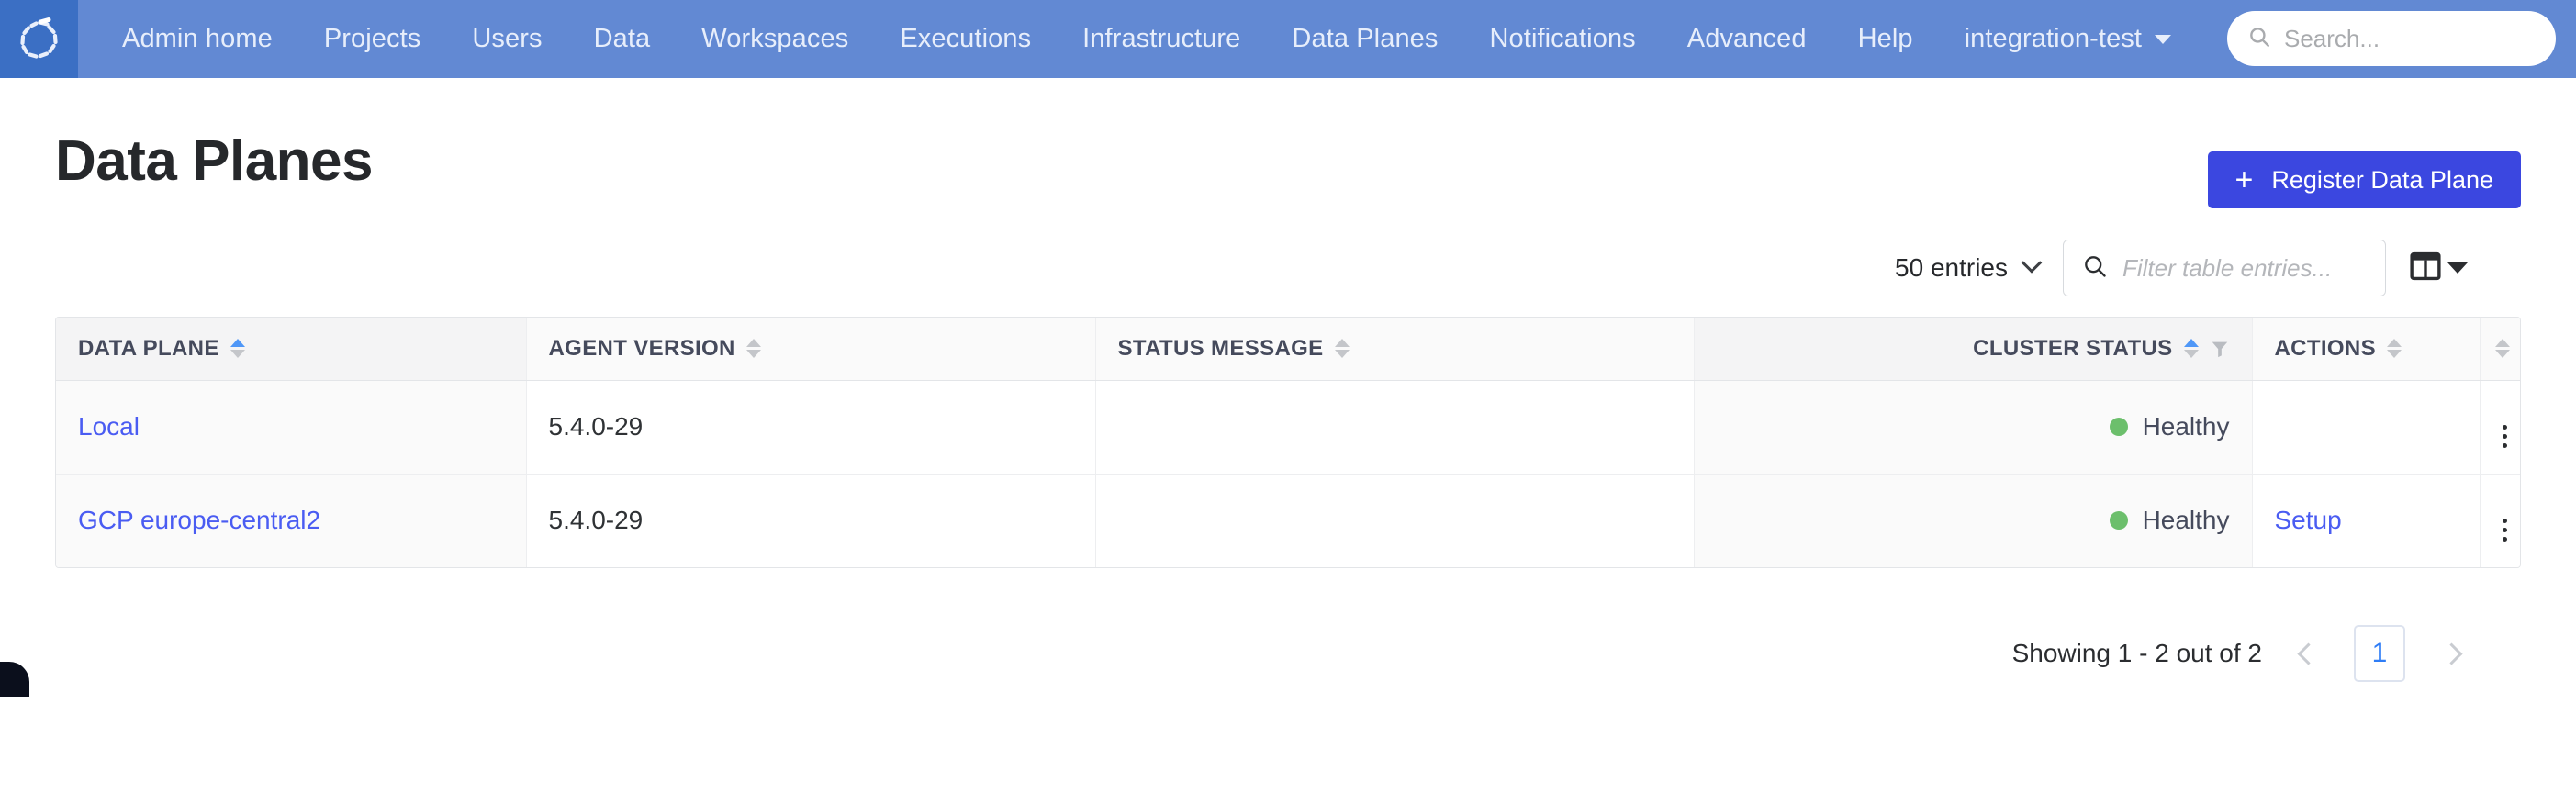  Describe the element at coordinates (1220, 348) in the screenshot. I see `column-header-label: STATUS MESSAGE` at that location.